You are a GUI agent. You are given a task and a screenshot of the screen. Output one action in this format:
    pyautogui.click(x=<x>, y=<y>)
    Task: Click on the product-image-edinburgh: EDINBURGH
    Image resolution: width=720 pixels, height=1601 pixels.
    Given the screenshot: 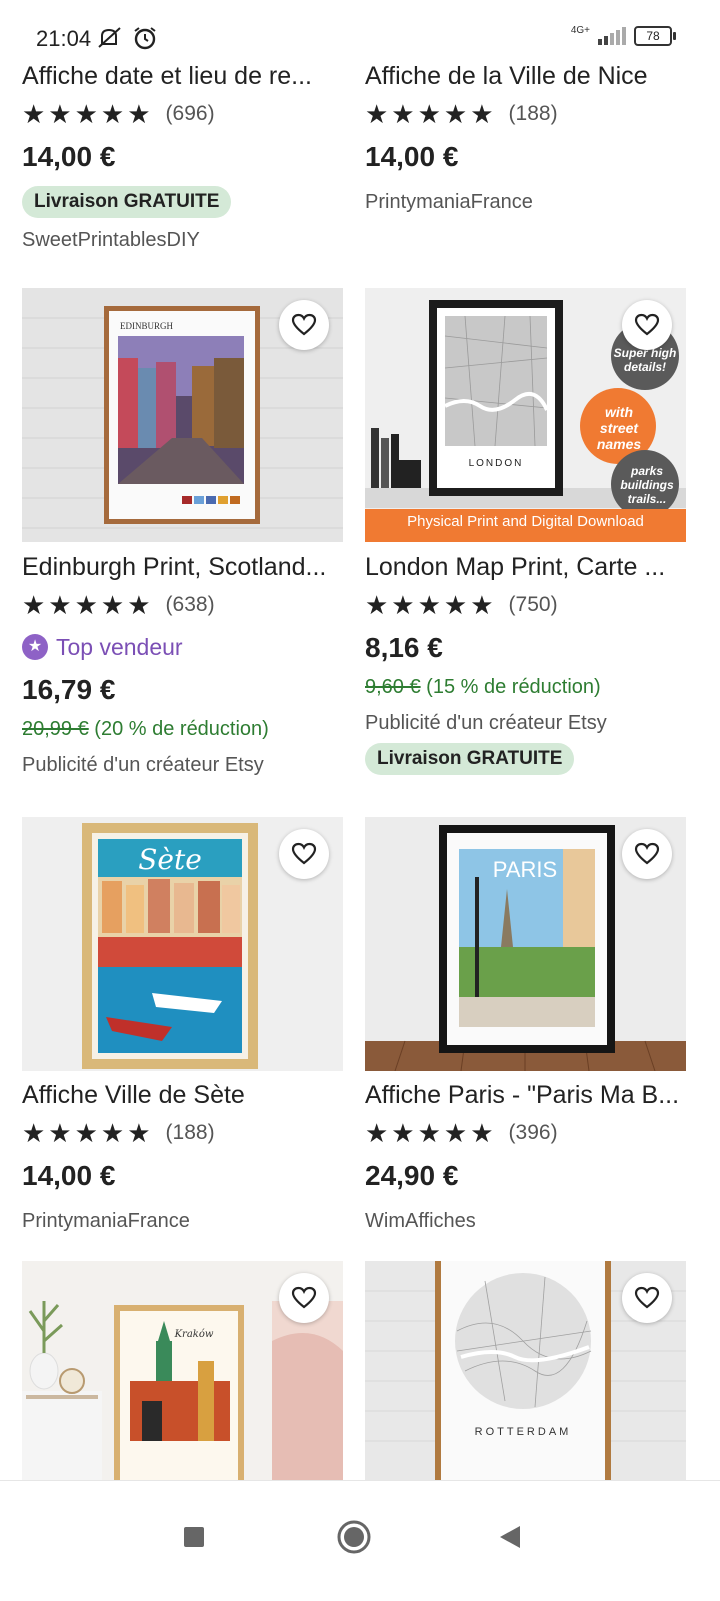 What is the action you would take?
    pyautogui.click(x=182, y=415)
    